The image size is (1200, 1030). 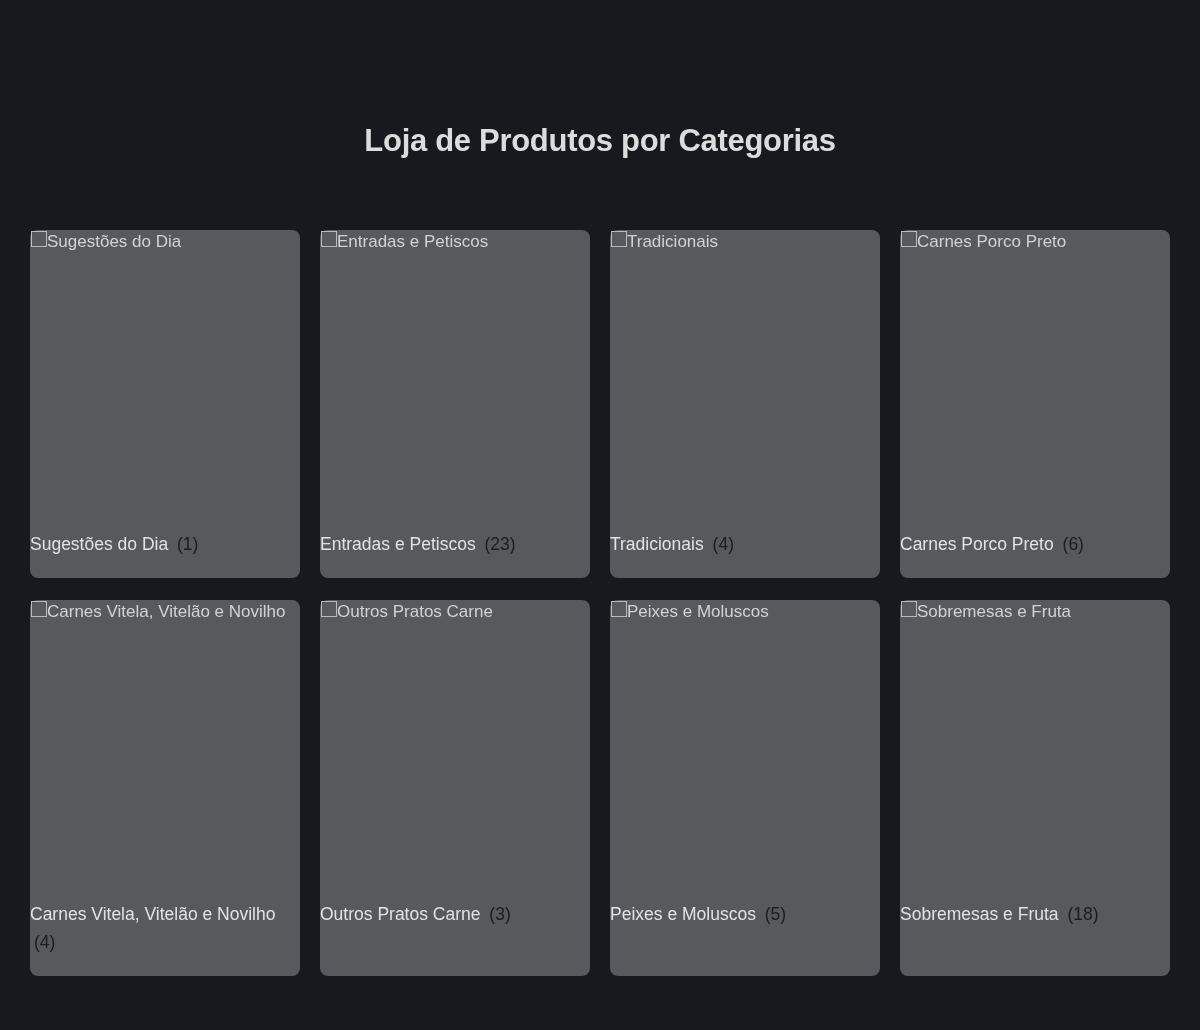 What do you see at coordinates (165, 788) in the screenshot?
I see `category-card: Carnes Vitela, Vitelão e Novilho Carnes Vitela, Vitelão e Novilho (4)` at bounding box center [165, 788].